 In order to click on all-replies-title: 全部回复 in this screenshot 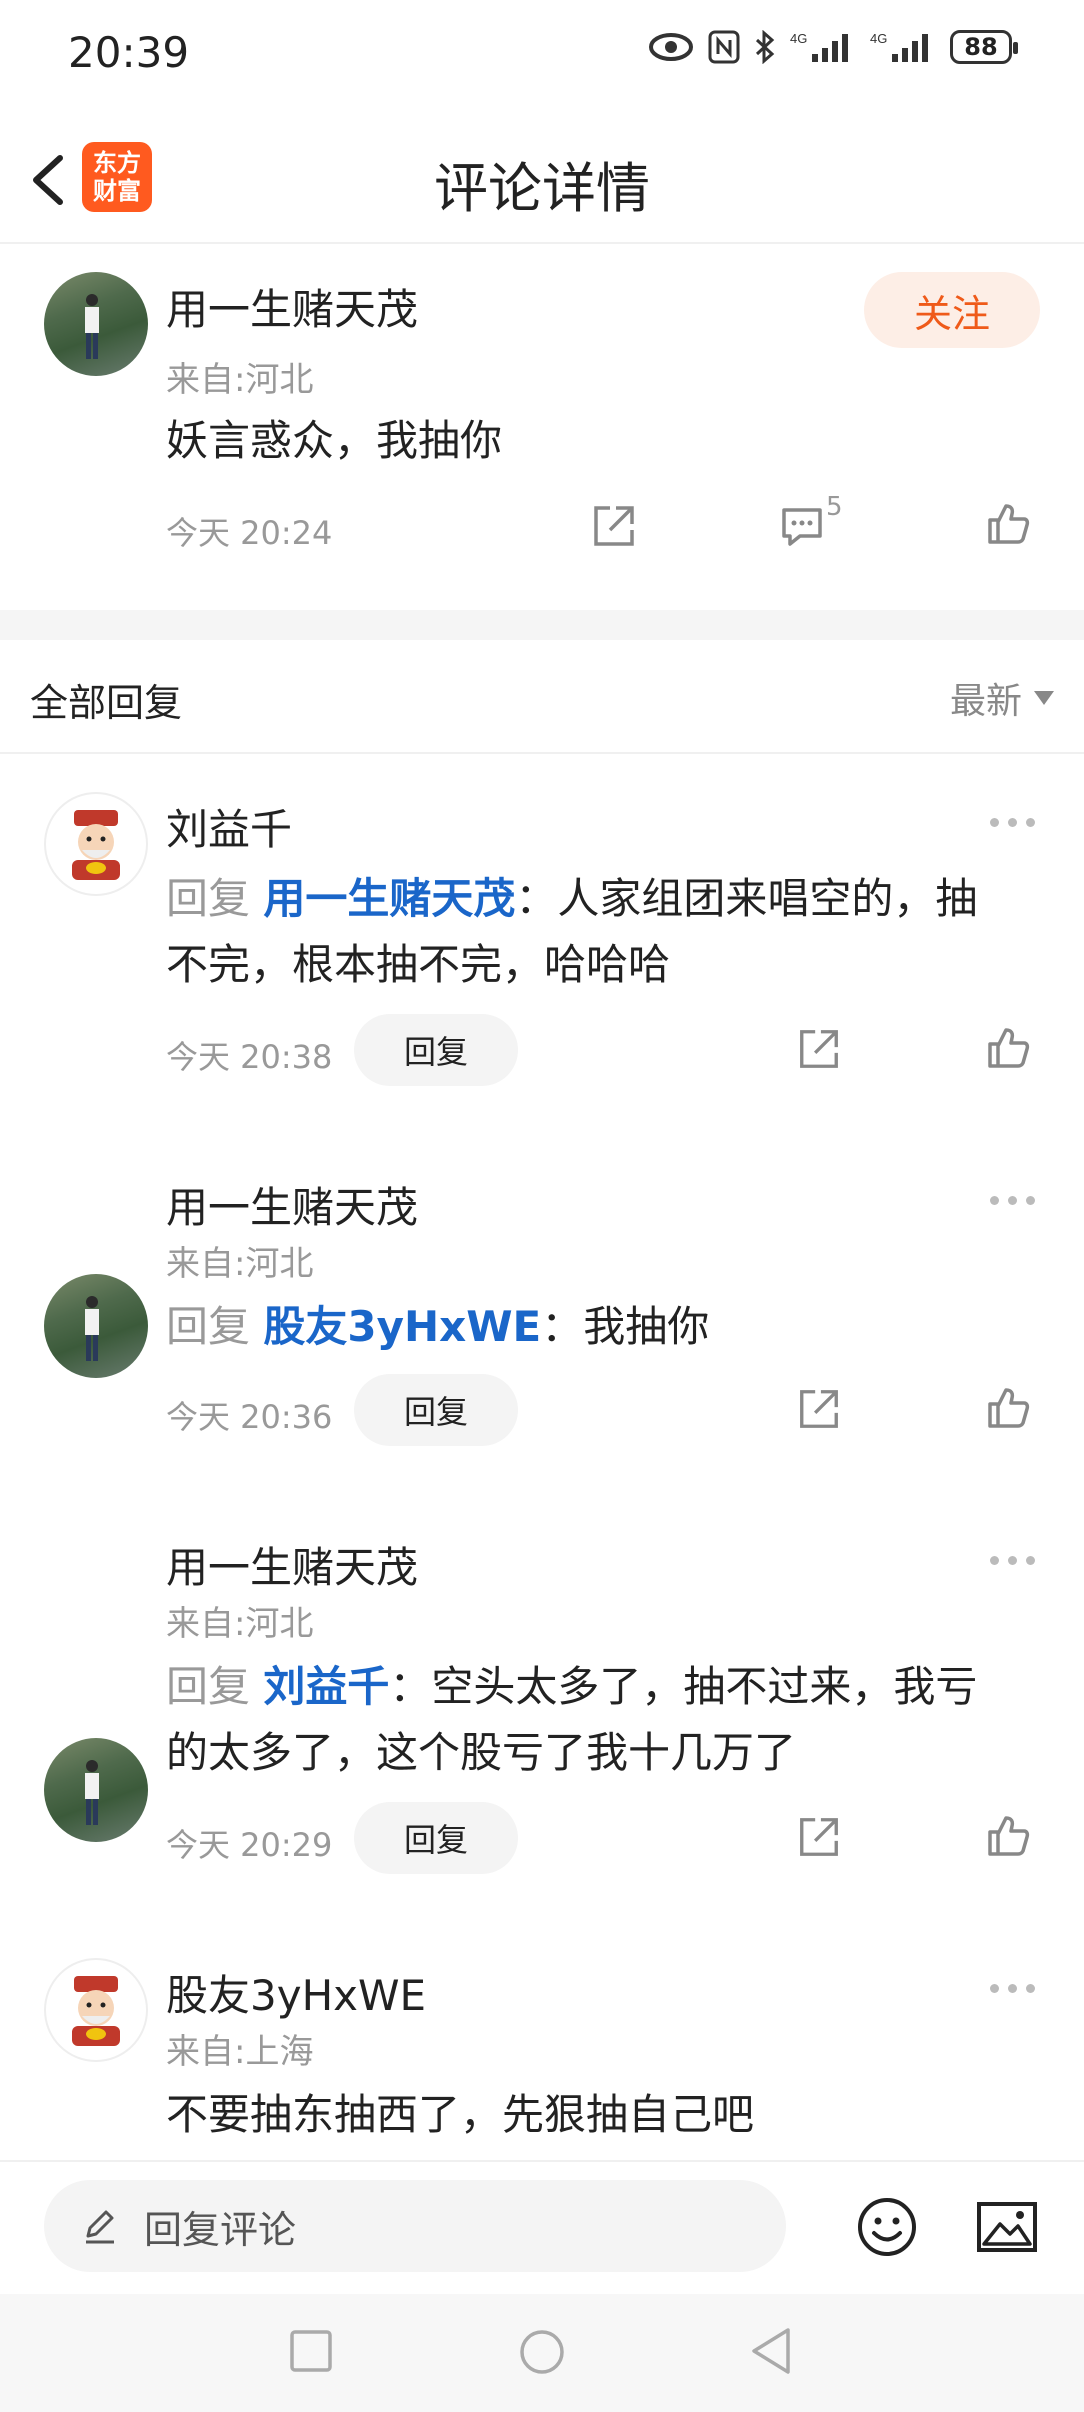, I will do `click(106, 703)`.